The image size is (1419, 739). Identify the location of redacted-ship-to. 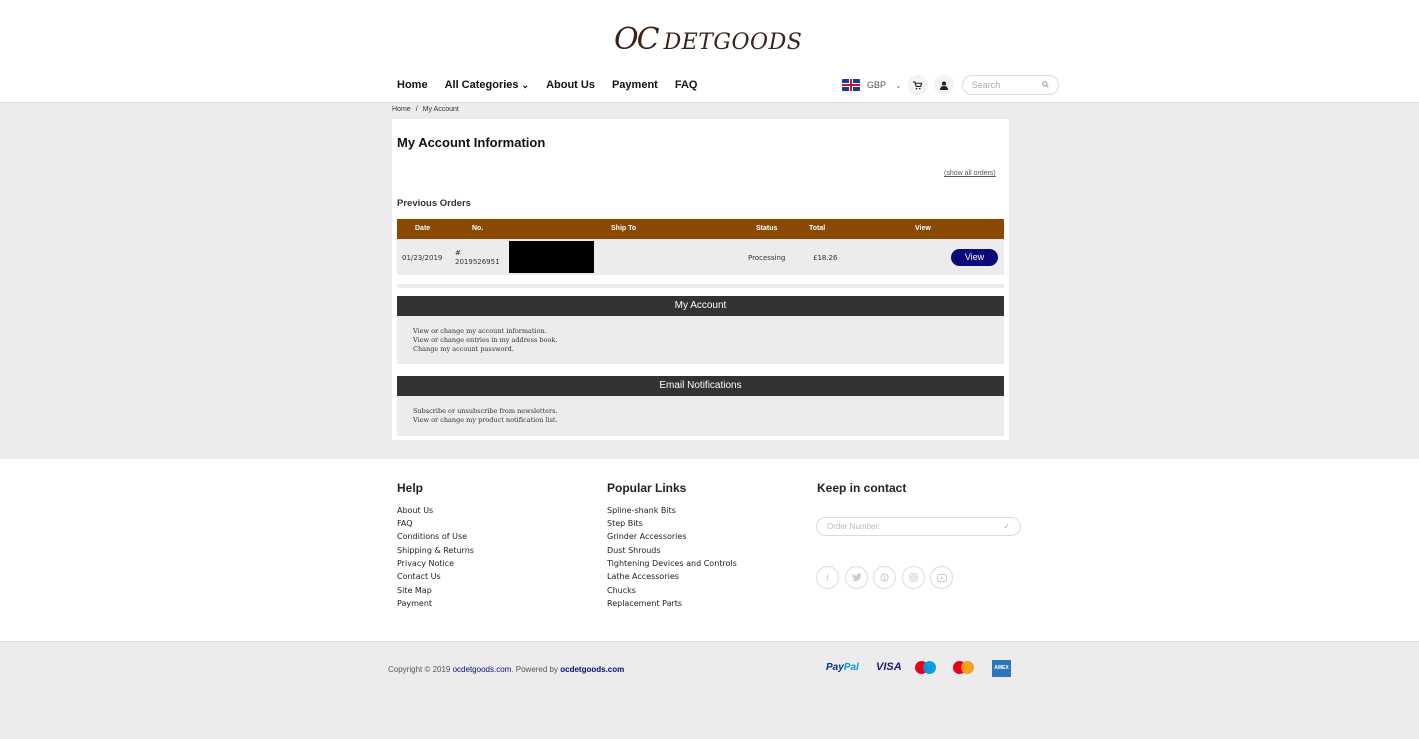
(551, 257).